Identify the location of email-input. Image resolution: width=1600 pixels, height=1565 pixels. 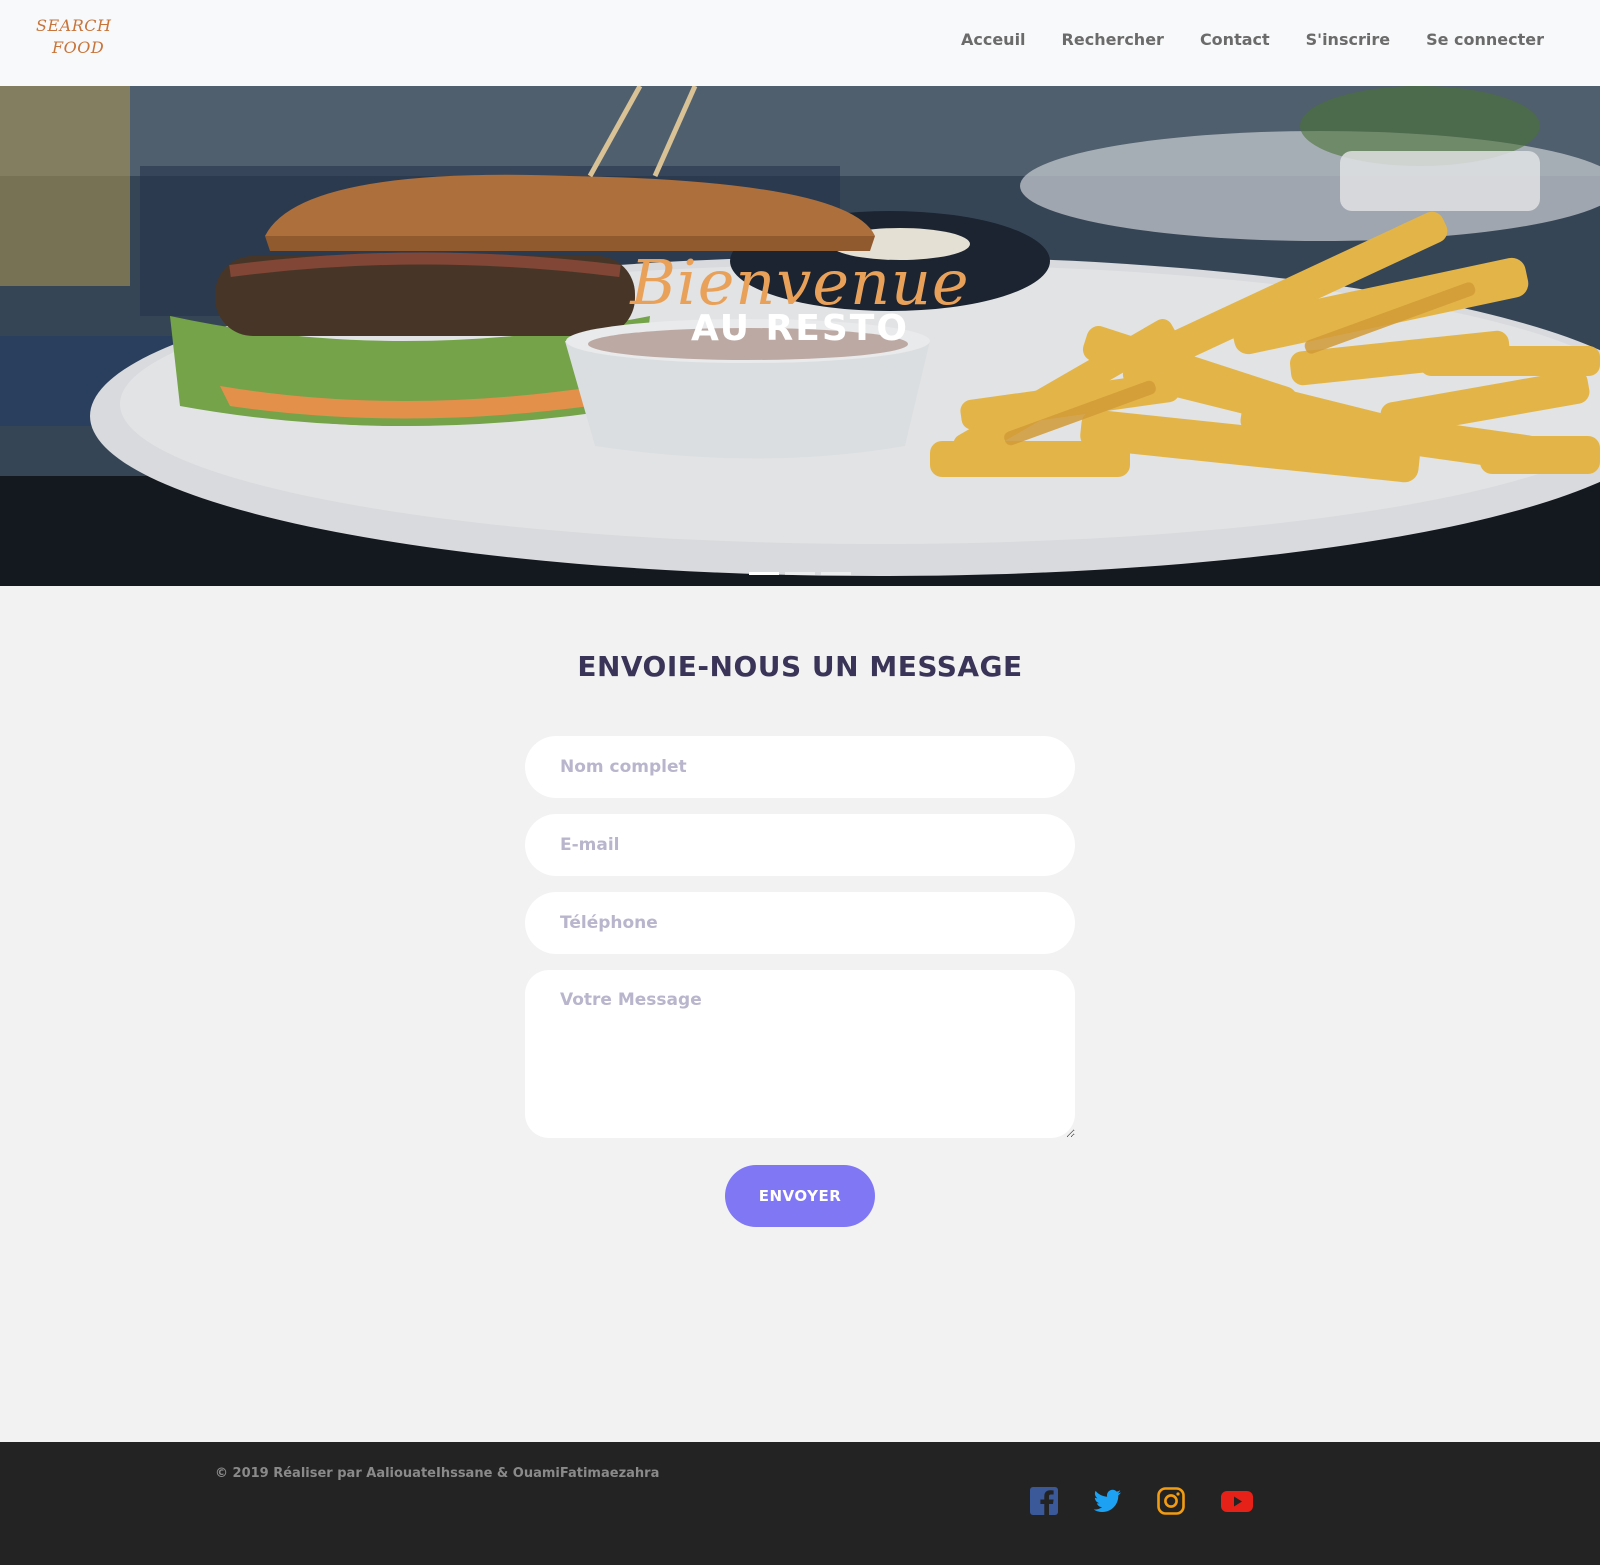
(800, 845).